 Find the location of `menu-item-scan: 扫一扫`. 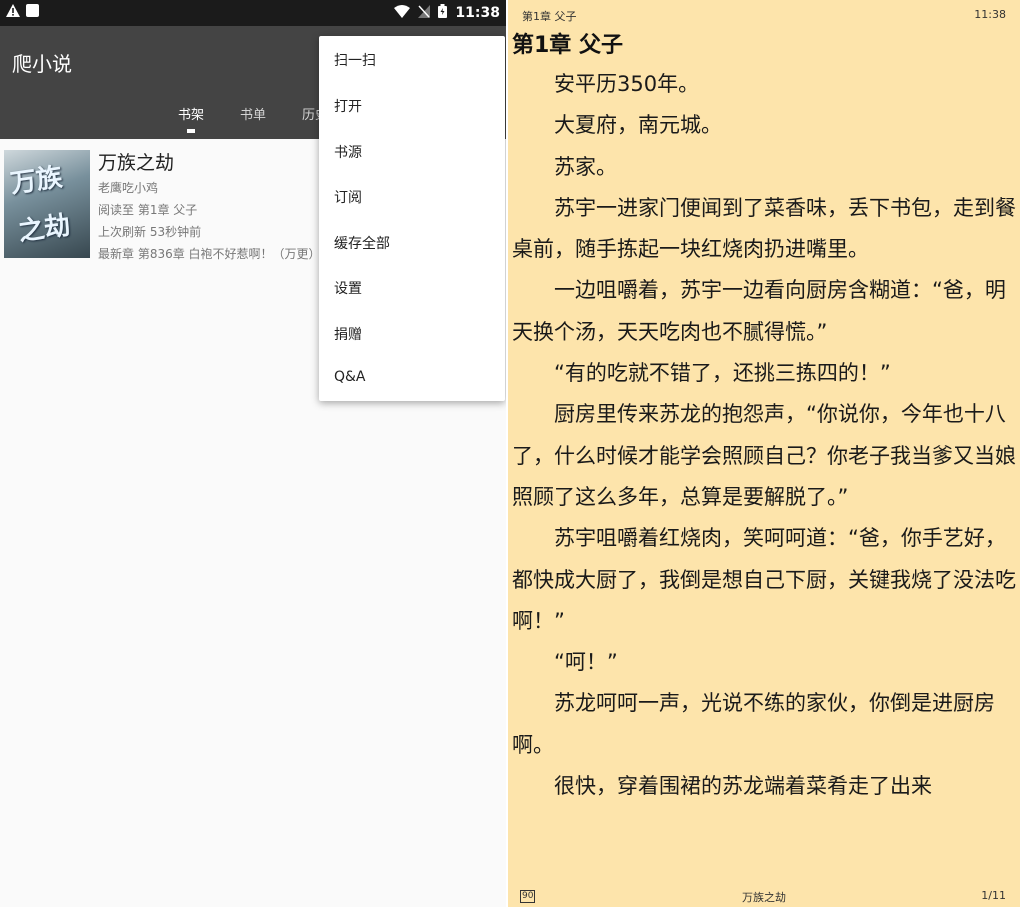

menu-item-scan: 扫一扫 is located at coordinates (355, 60).